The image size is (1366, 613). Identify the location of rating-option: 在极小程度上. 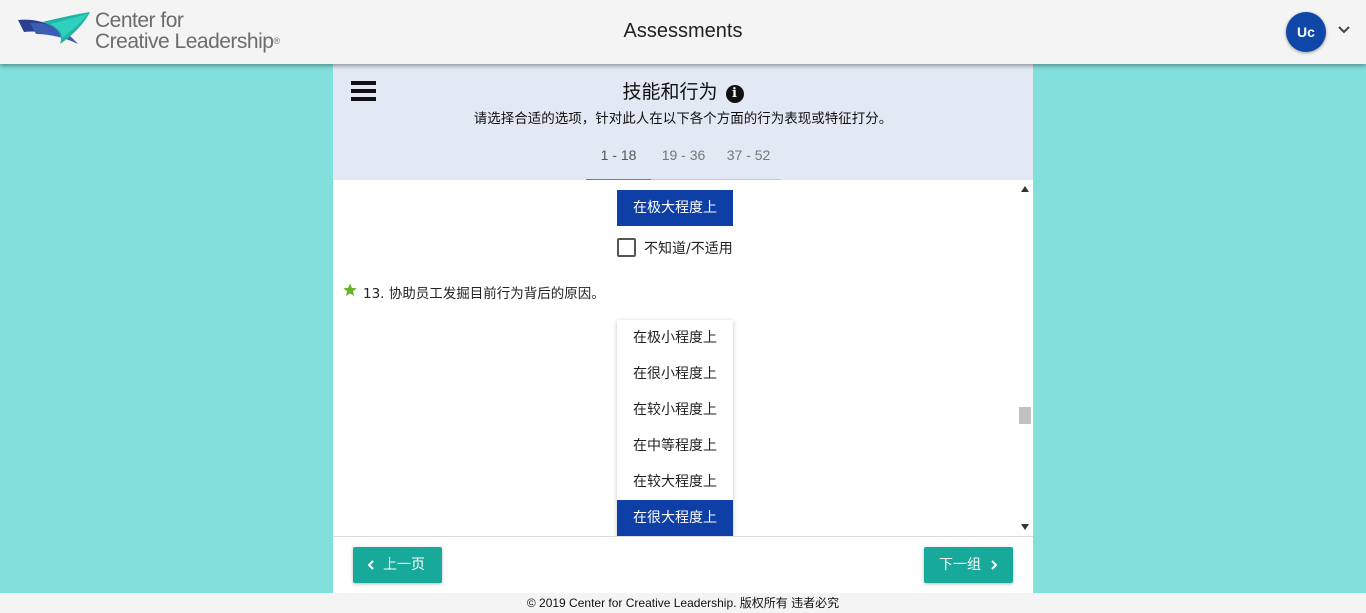
(675, 338).